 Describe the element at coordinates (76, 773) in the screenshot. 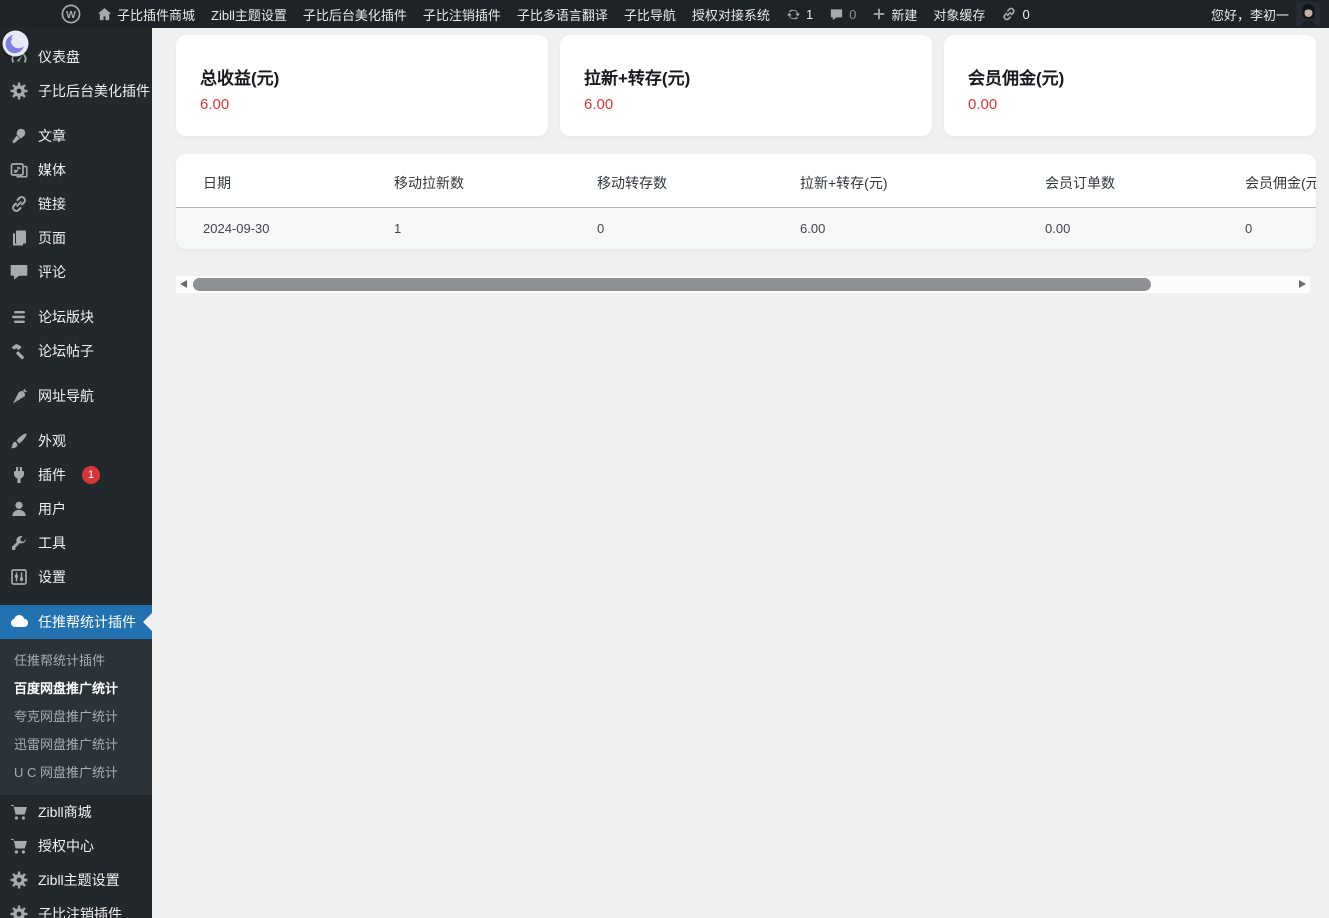

I see `submenu-item-uc-stats: U C 网盘推广统计` at that location.